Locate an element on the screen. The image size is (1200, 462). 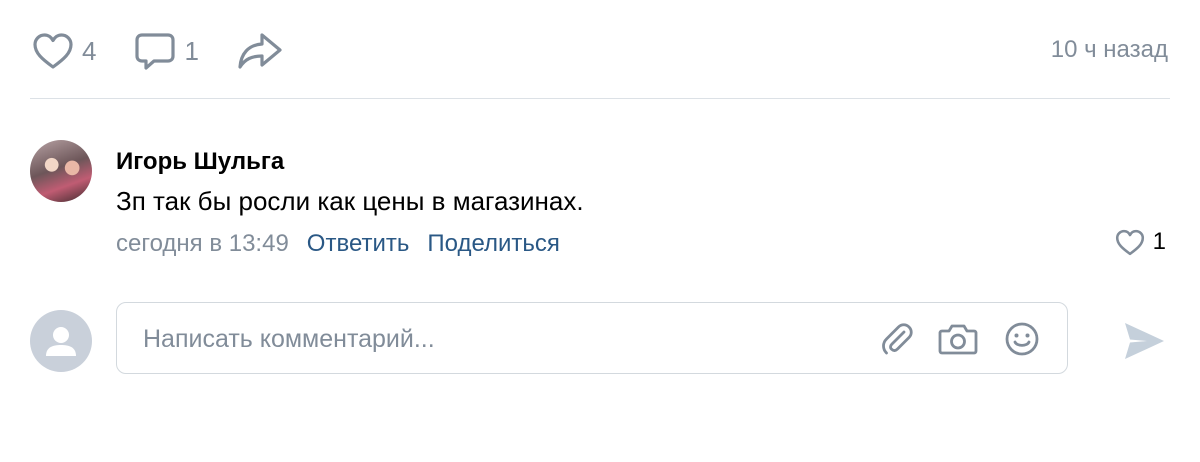
like-count: 4 is located at coordinates (89, 50).